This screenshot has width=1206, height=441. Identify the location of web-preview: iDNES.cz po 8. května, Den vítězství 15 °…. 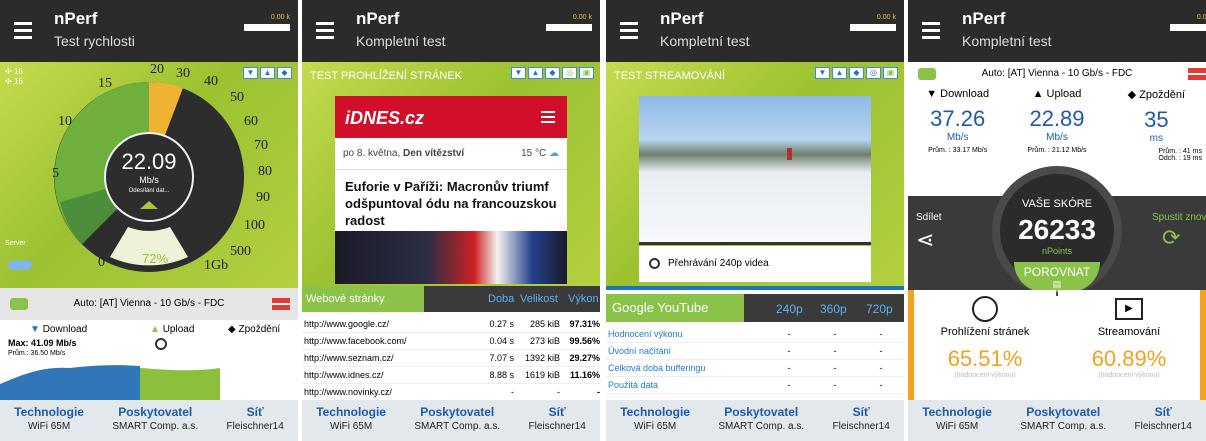
(451, 190).